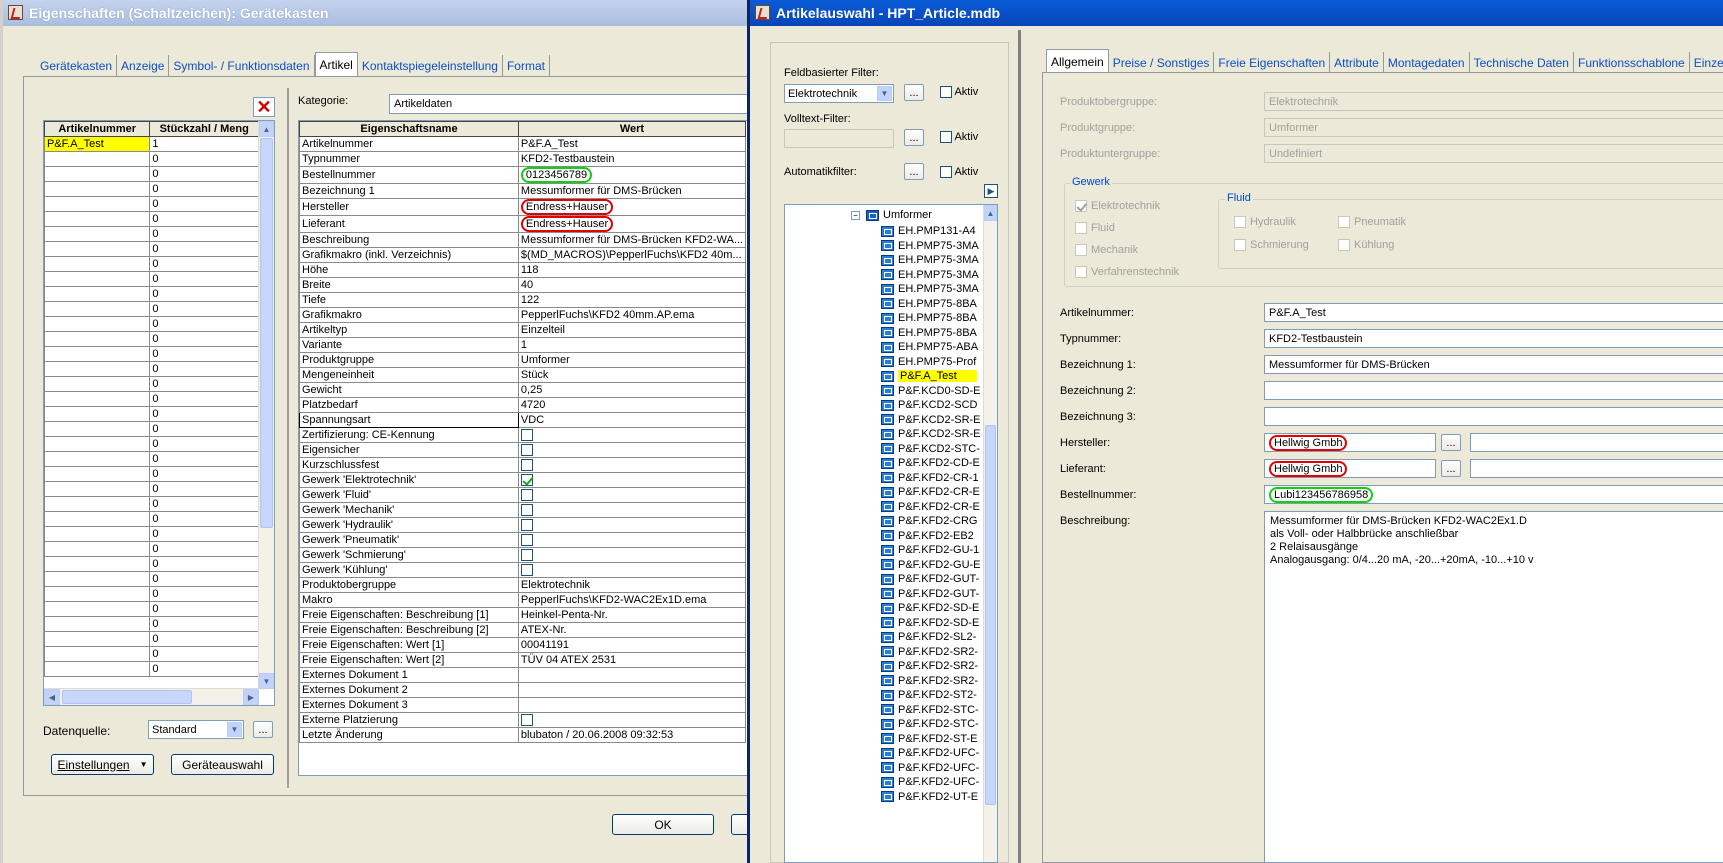  Describe the element at coordinates (855, 215) in the screenshot. I see `collapse-icon: −` at that location.